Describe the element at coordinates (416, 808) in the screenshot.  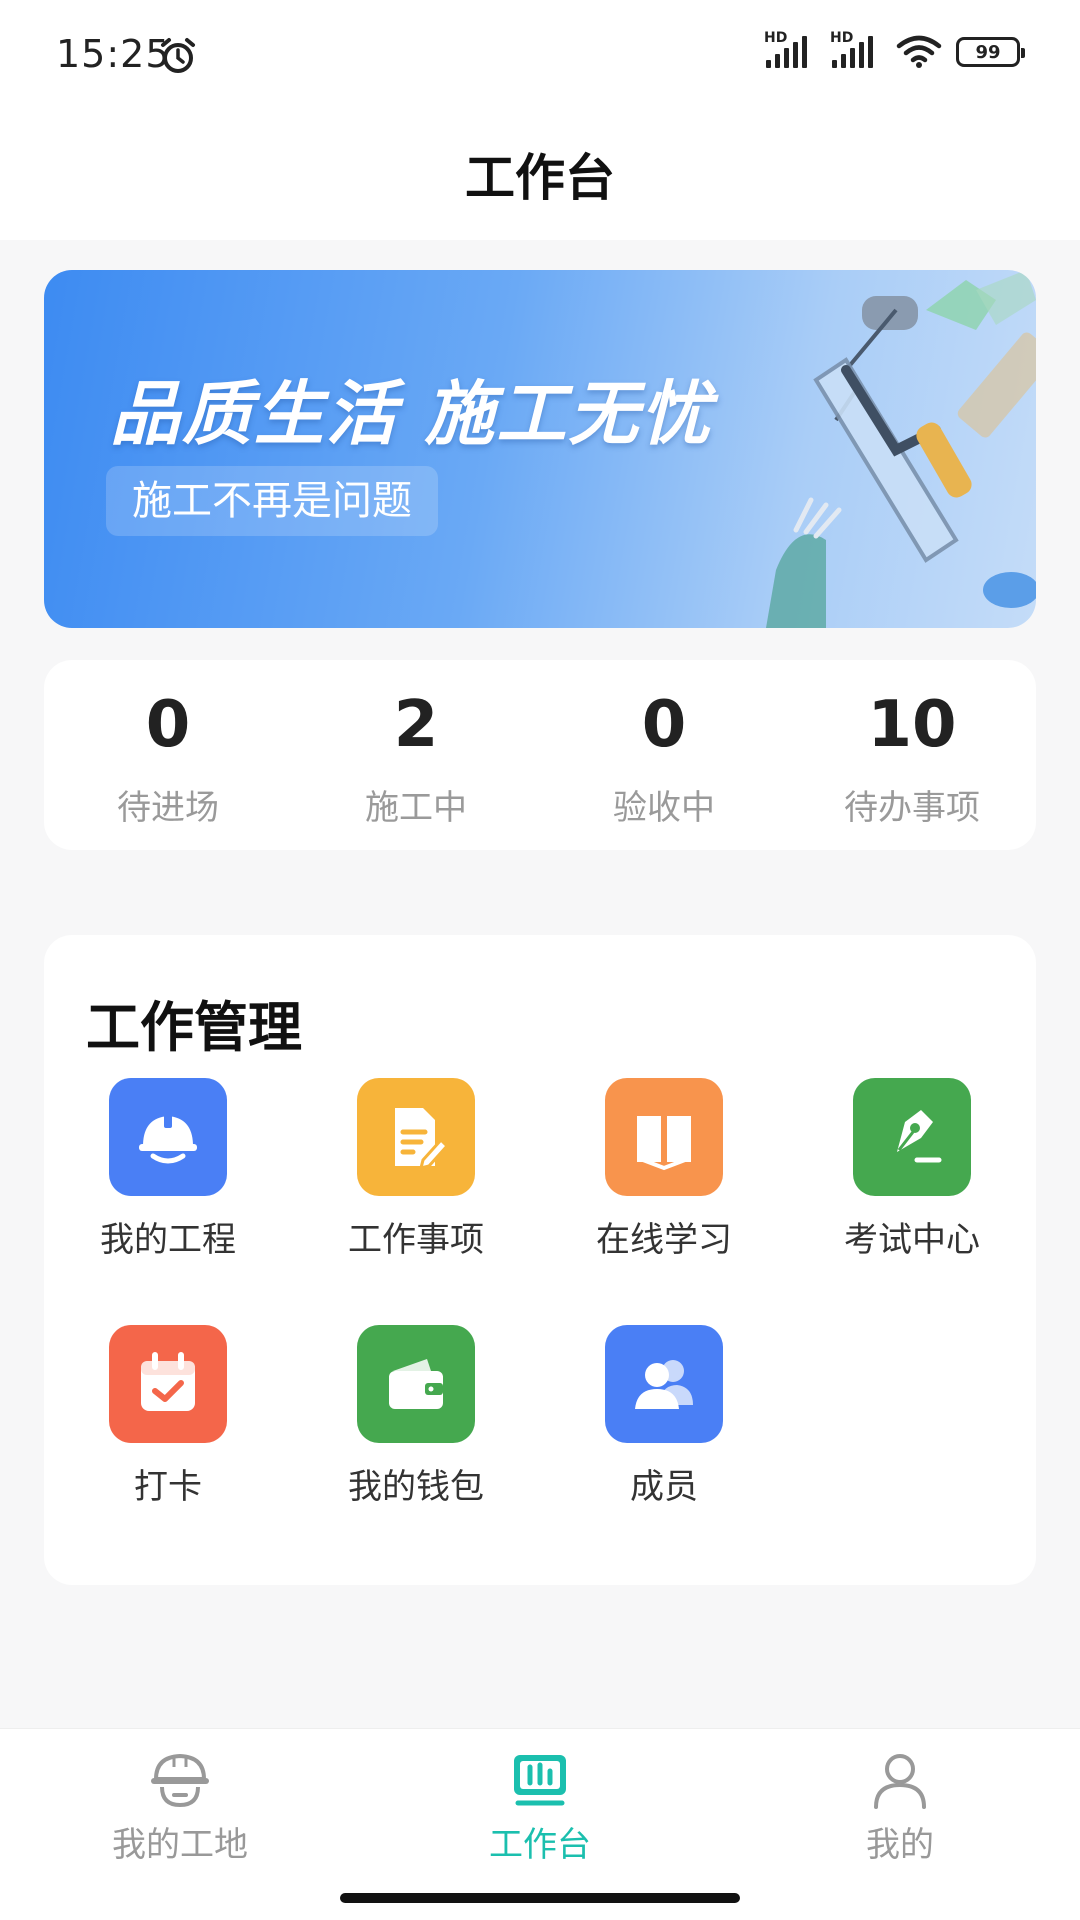
I see `stat-label: 施工中` at that location.